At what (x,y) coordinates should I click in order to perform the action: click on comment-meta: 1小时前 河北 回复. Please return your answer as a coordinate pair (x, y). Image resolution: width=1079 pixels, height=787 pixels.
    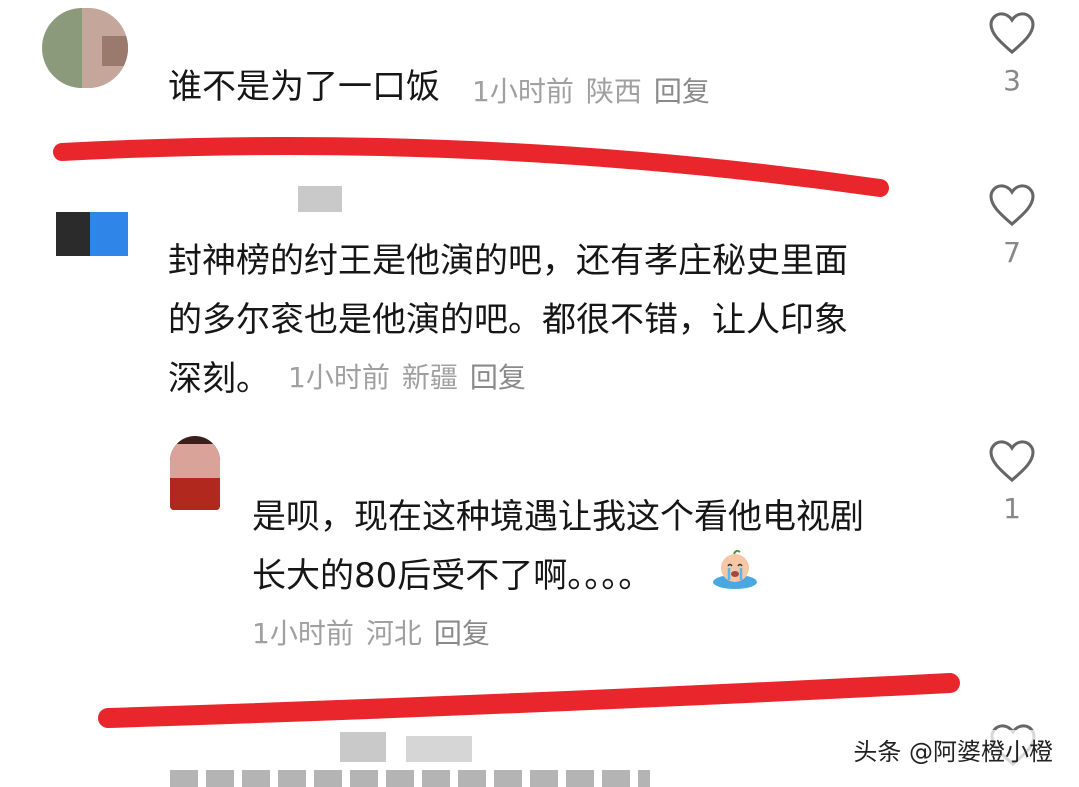
    Looking at the image, I should click on (377, 632).